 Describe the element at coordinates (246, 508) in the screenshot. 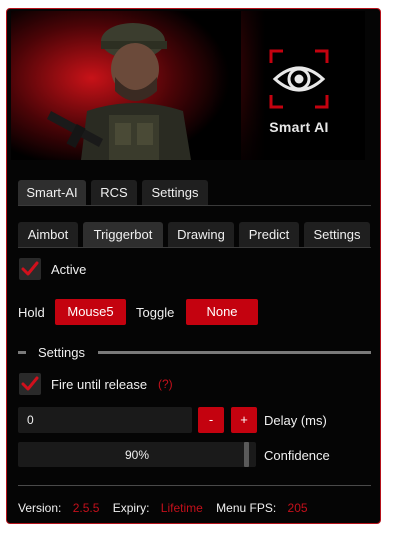

I see `fps-label: Menu FPS:` at that location.